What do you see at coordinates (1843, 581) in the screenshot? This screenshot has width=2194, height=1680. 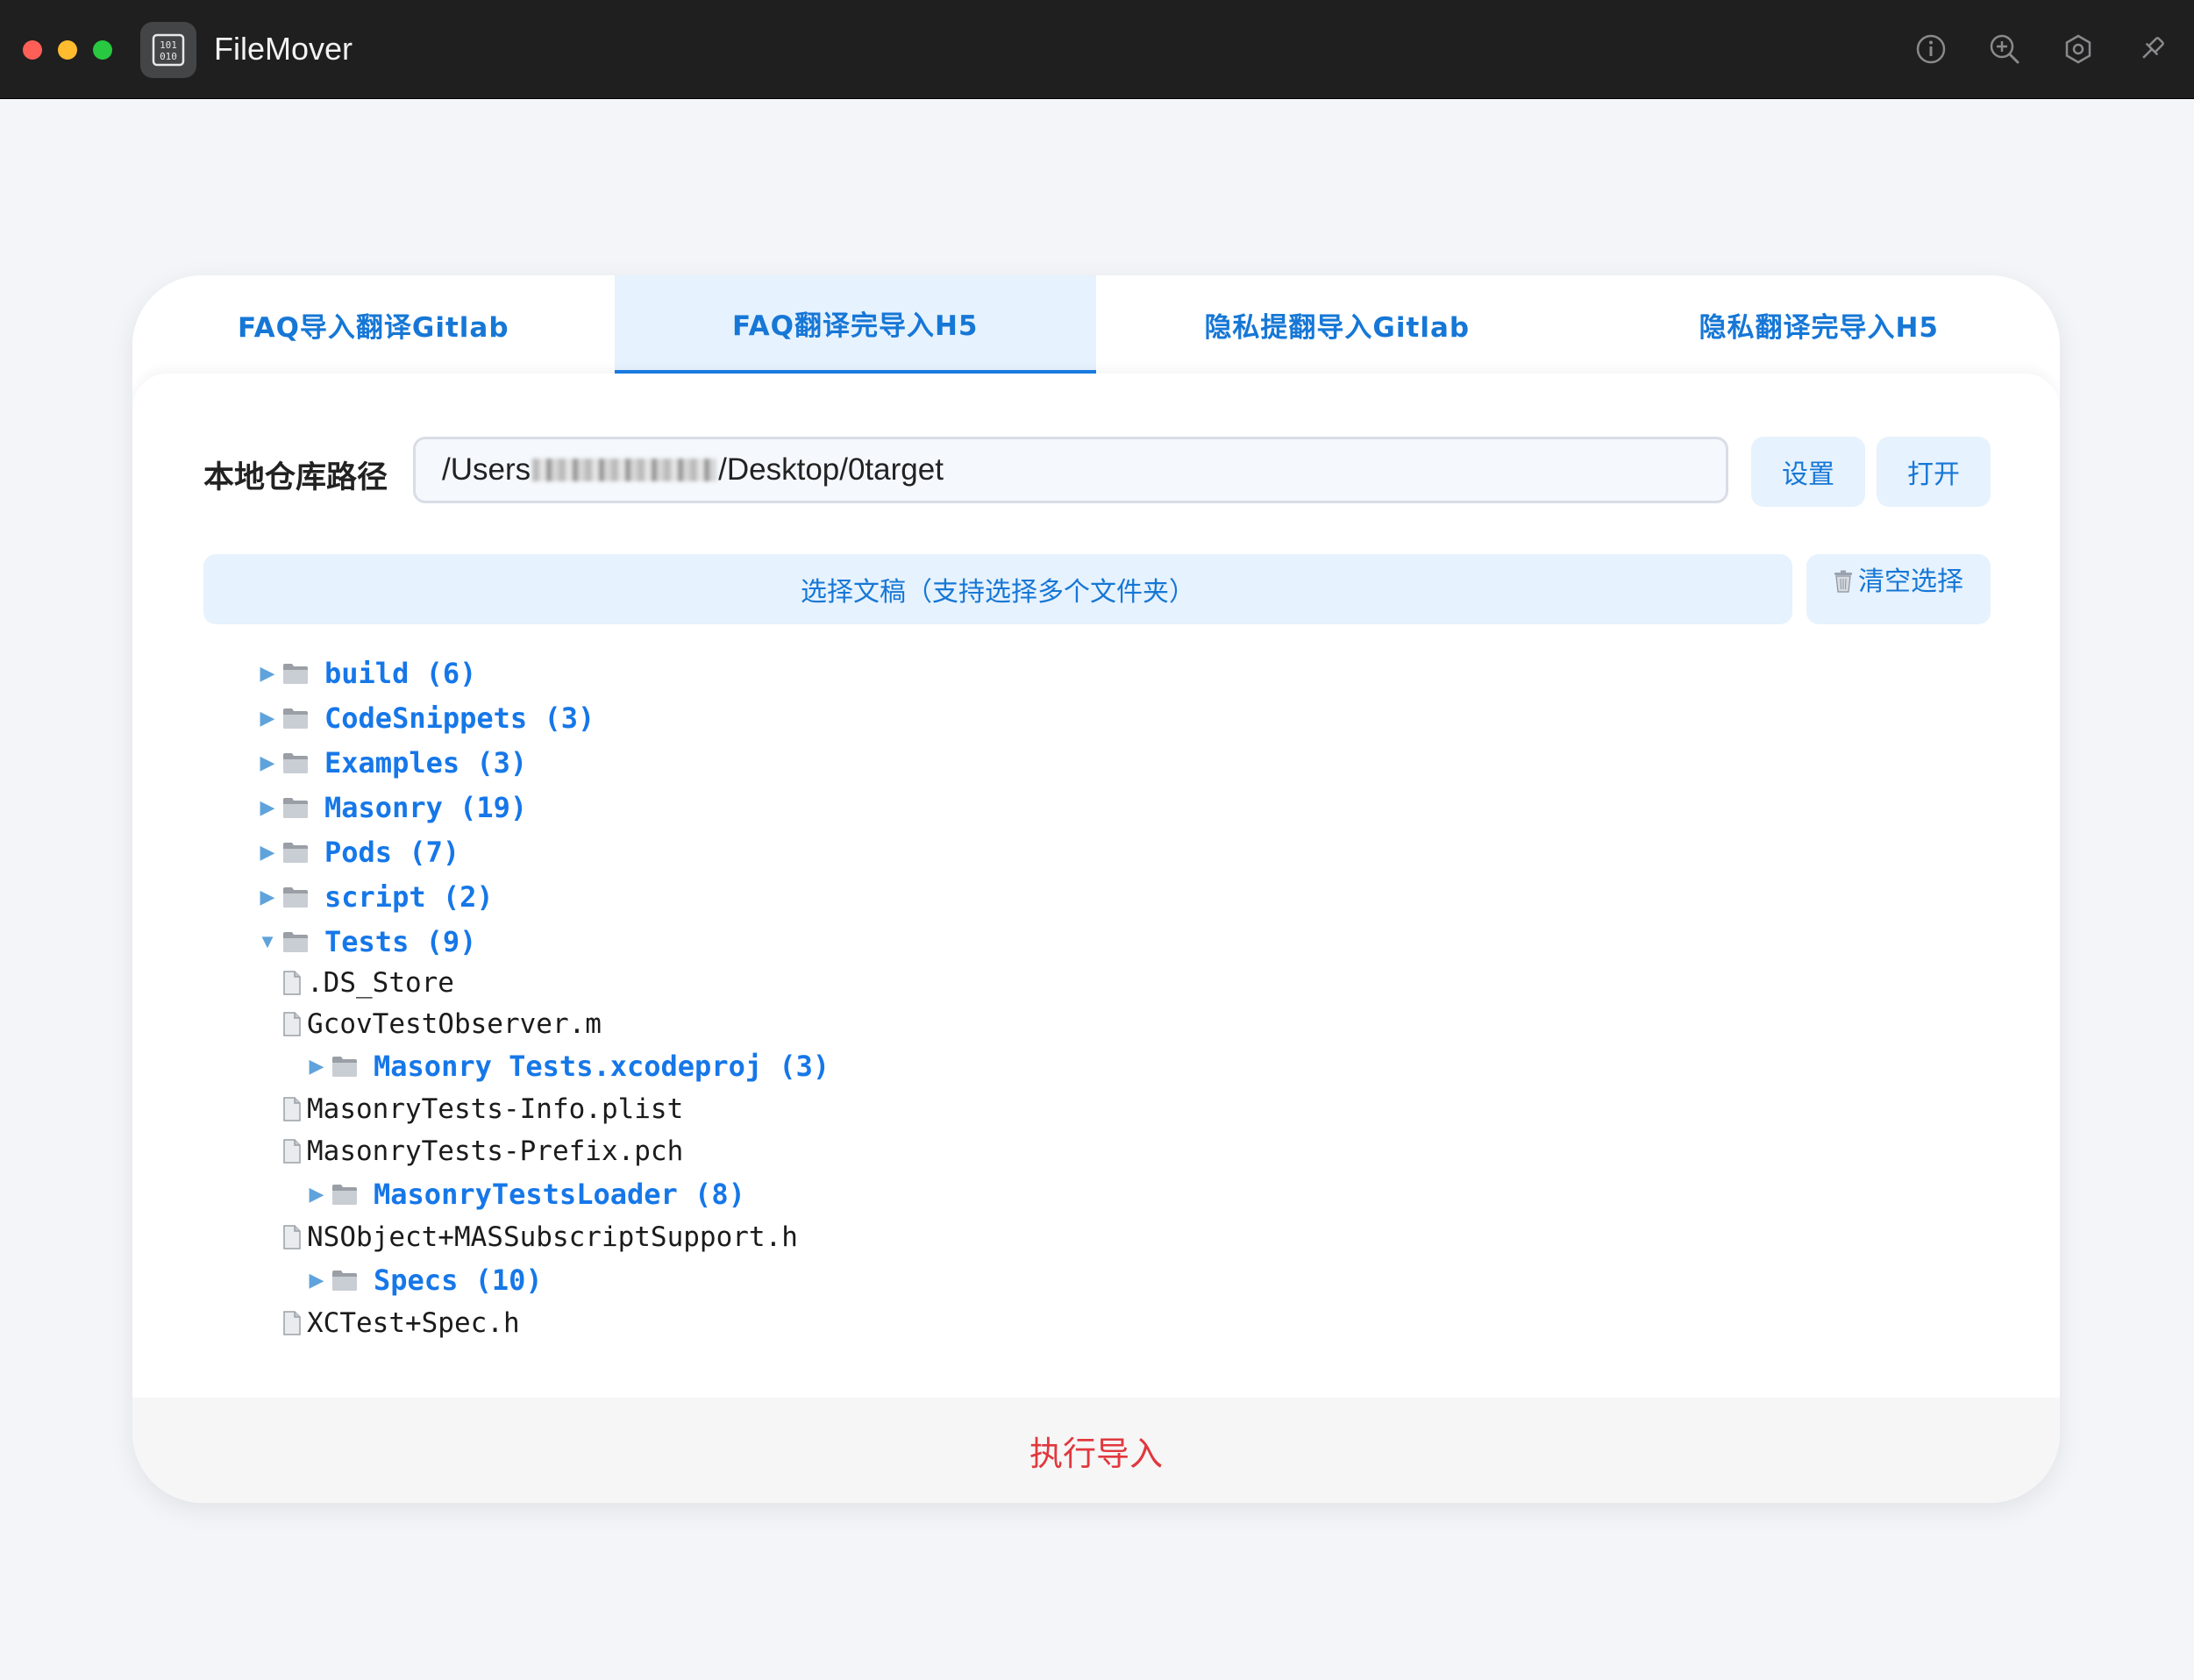 I see `trash-icon` at bounding box center [1843, 581].